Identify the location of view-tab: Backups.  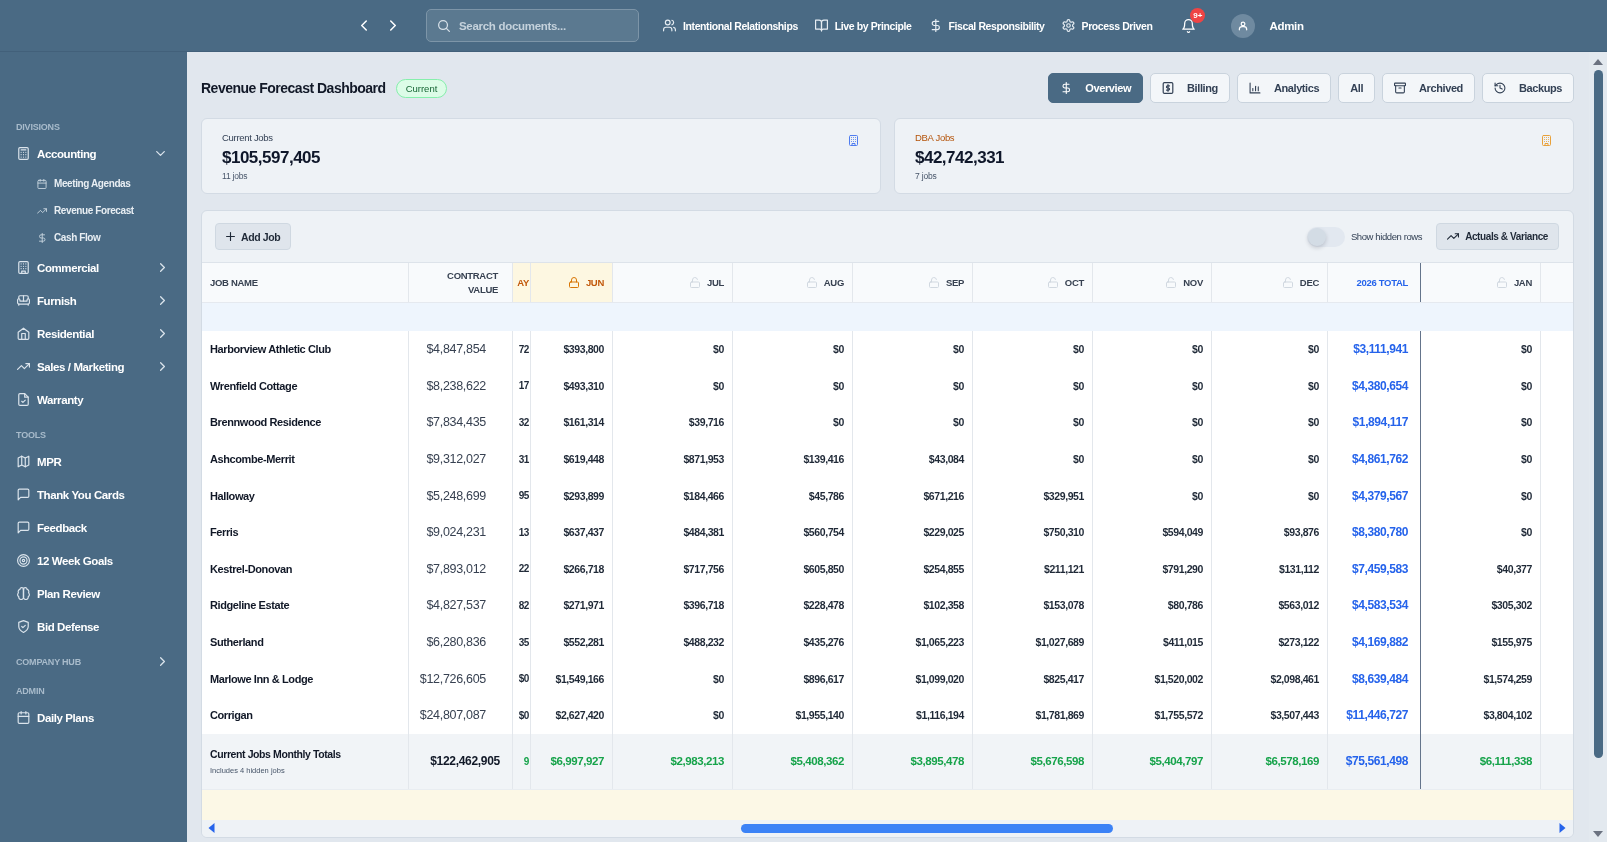
(1527, 88).